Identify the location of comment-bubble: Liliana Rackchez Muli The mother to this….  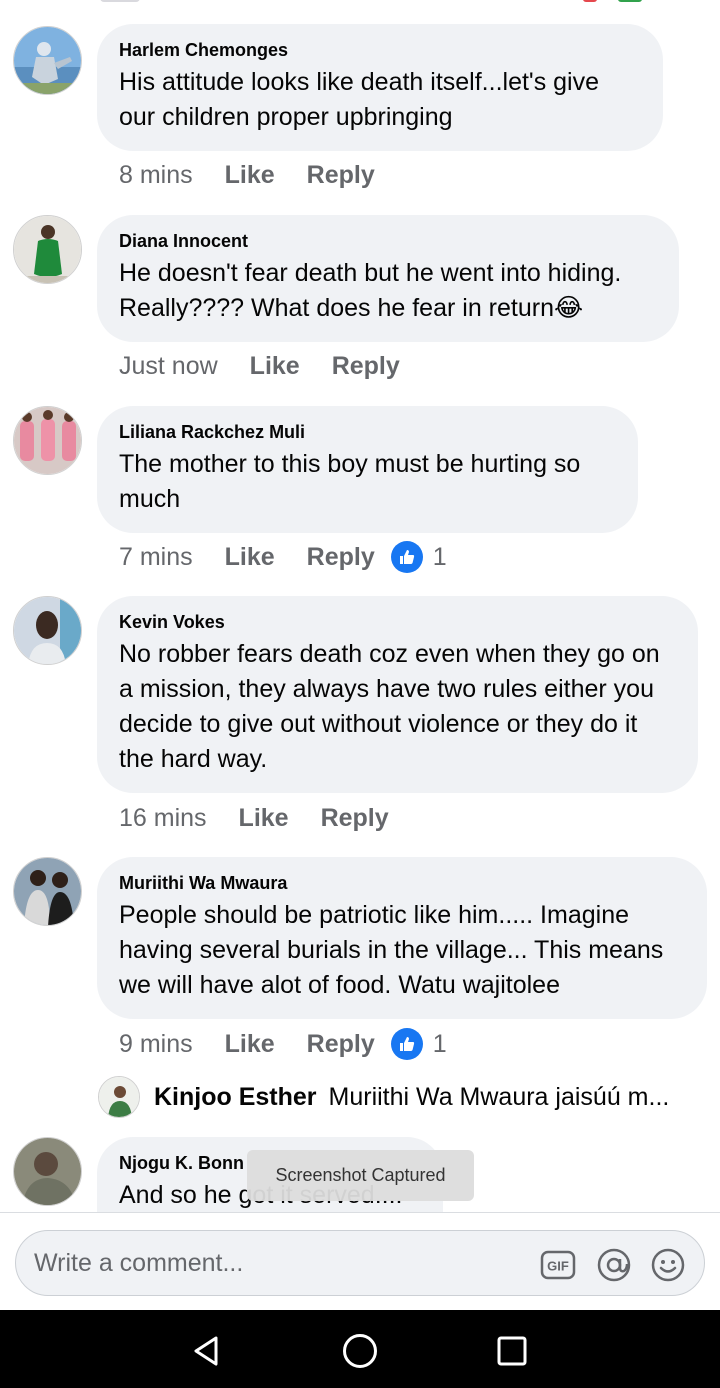
(367, 469).